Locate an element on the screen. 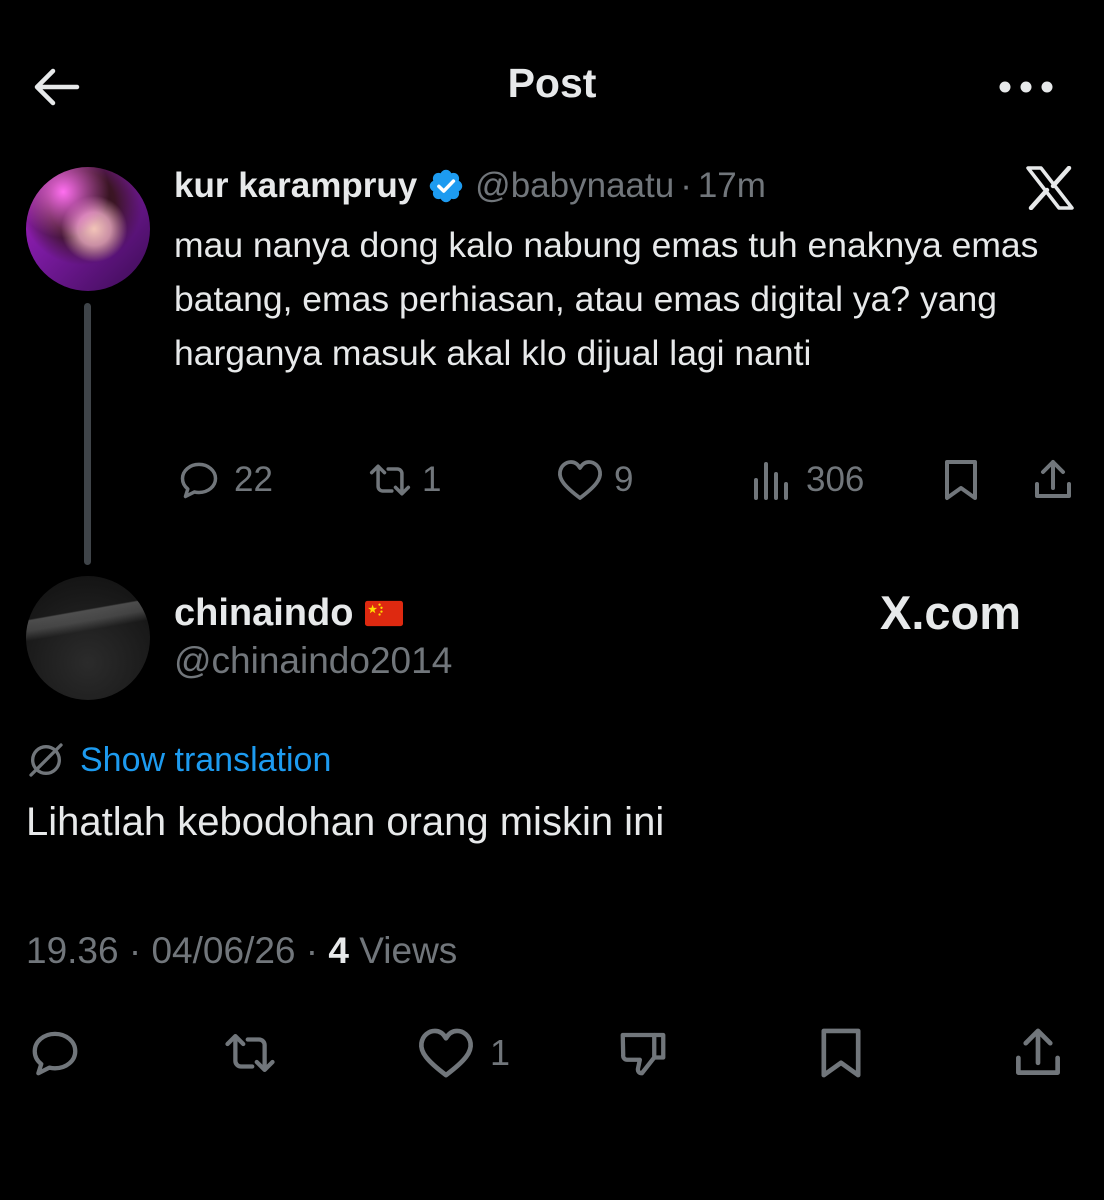 The width and height of the screenshot is (1104, 1200). reply-like-count: 1 is located at coordinates (500, 1052).